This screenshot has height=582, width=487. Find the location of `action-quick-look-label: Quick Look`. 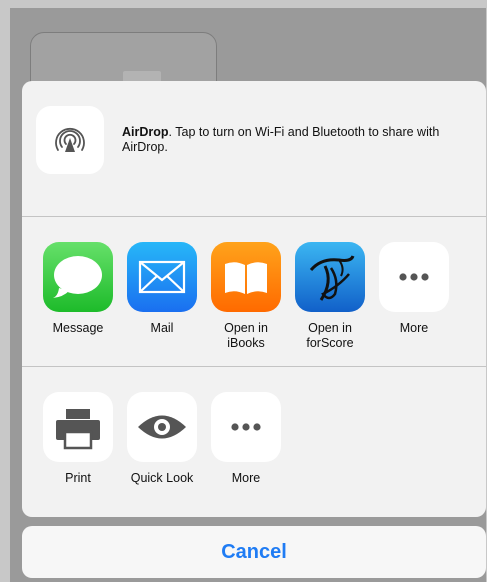

action-quick-look-label: Quick Look is located at coordinates (162, 478).